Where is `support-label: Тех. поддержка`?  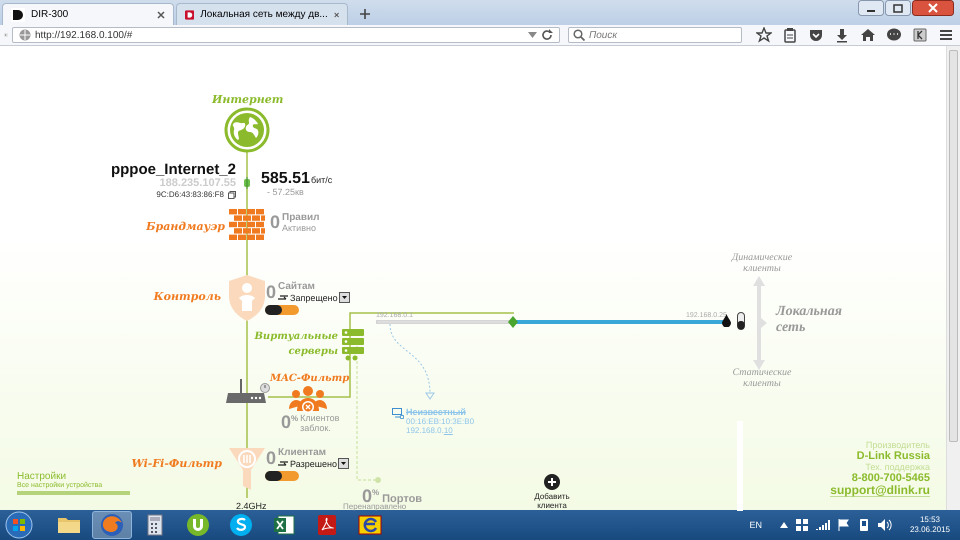
support-label: Тех. поддержка is located at coordinates (897, 467).